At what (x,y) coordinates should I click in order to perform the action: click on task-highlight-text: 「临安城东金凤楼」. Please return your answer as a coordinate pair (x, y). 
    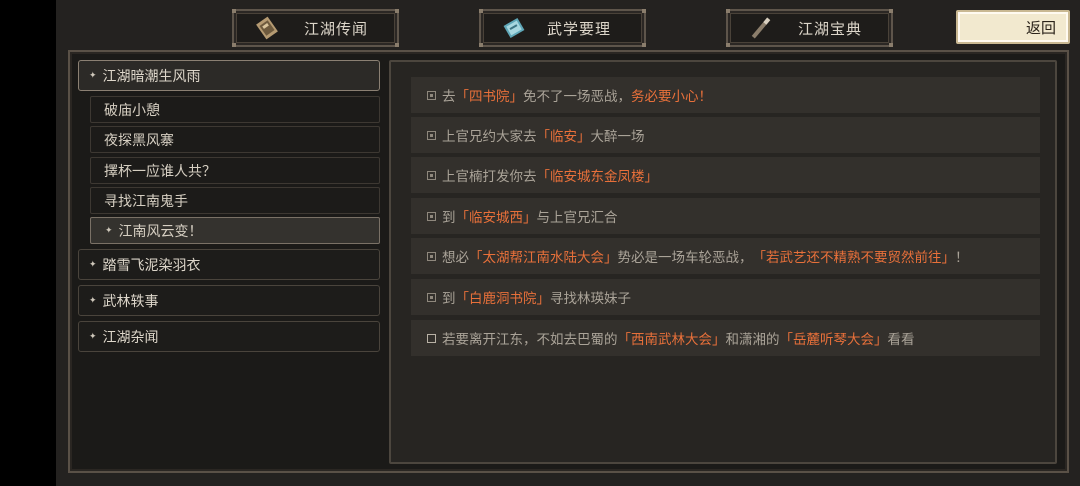
    Looking at the image, I should click on (597, 177).